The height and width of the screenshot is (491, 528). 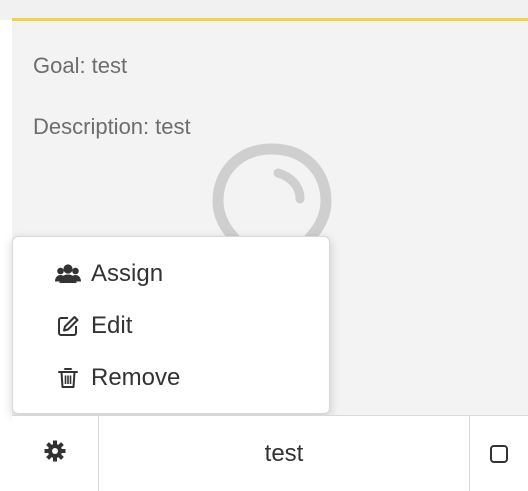 What do you see at coordinates (68, 378) in the screenshot?
I see `trash-icon` at bounding box center [68, 378].